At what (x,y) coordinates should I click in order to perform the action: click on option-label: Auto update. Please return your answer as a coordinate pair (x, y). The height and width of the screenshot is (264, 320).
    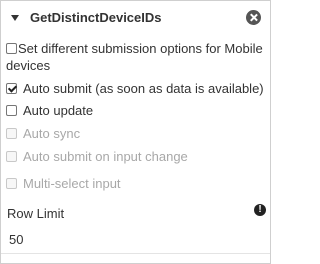
    Looking at the image, I should click on (58, 110).